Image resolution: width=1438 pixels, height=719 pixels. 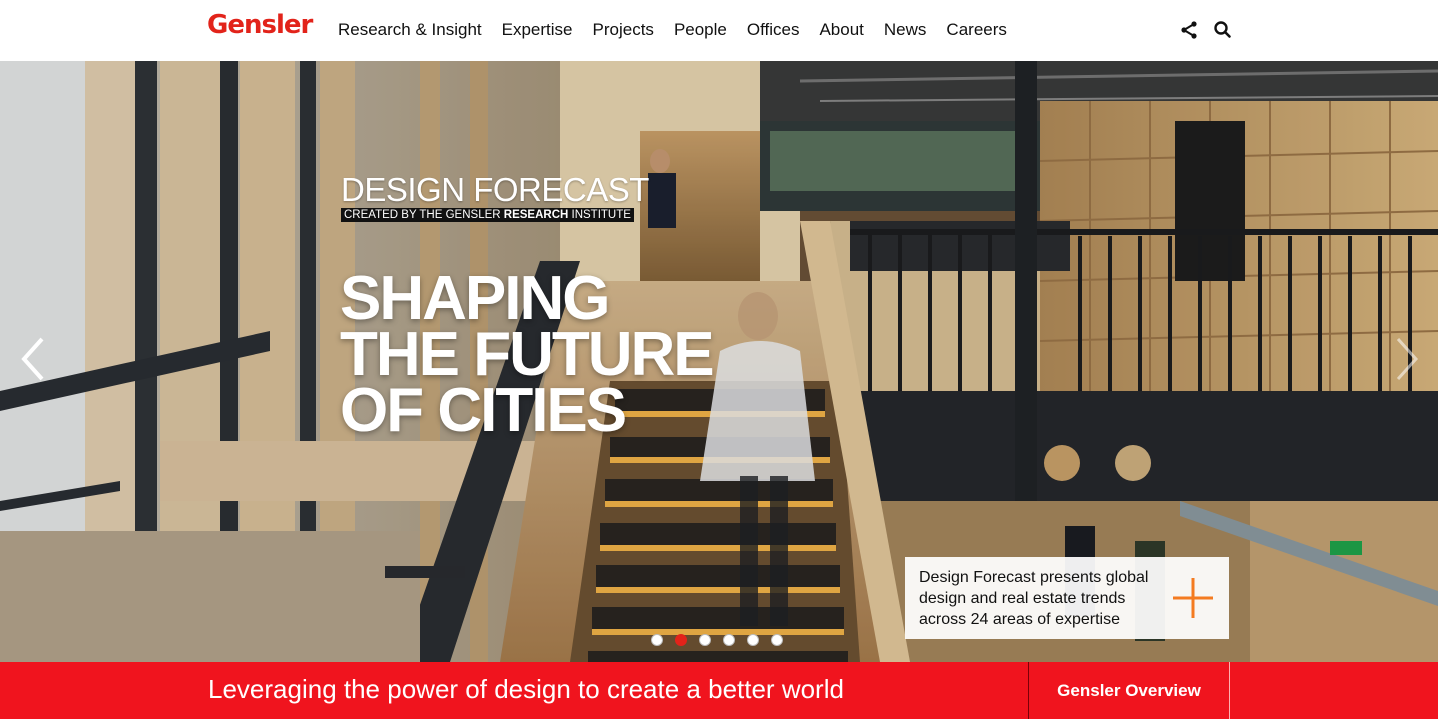 I want to click on subtitle-text-bold: RESEARCH, so click(x=536, y=215).